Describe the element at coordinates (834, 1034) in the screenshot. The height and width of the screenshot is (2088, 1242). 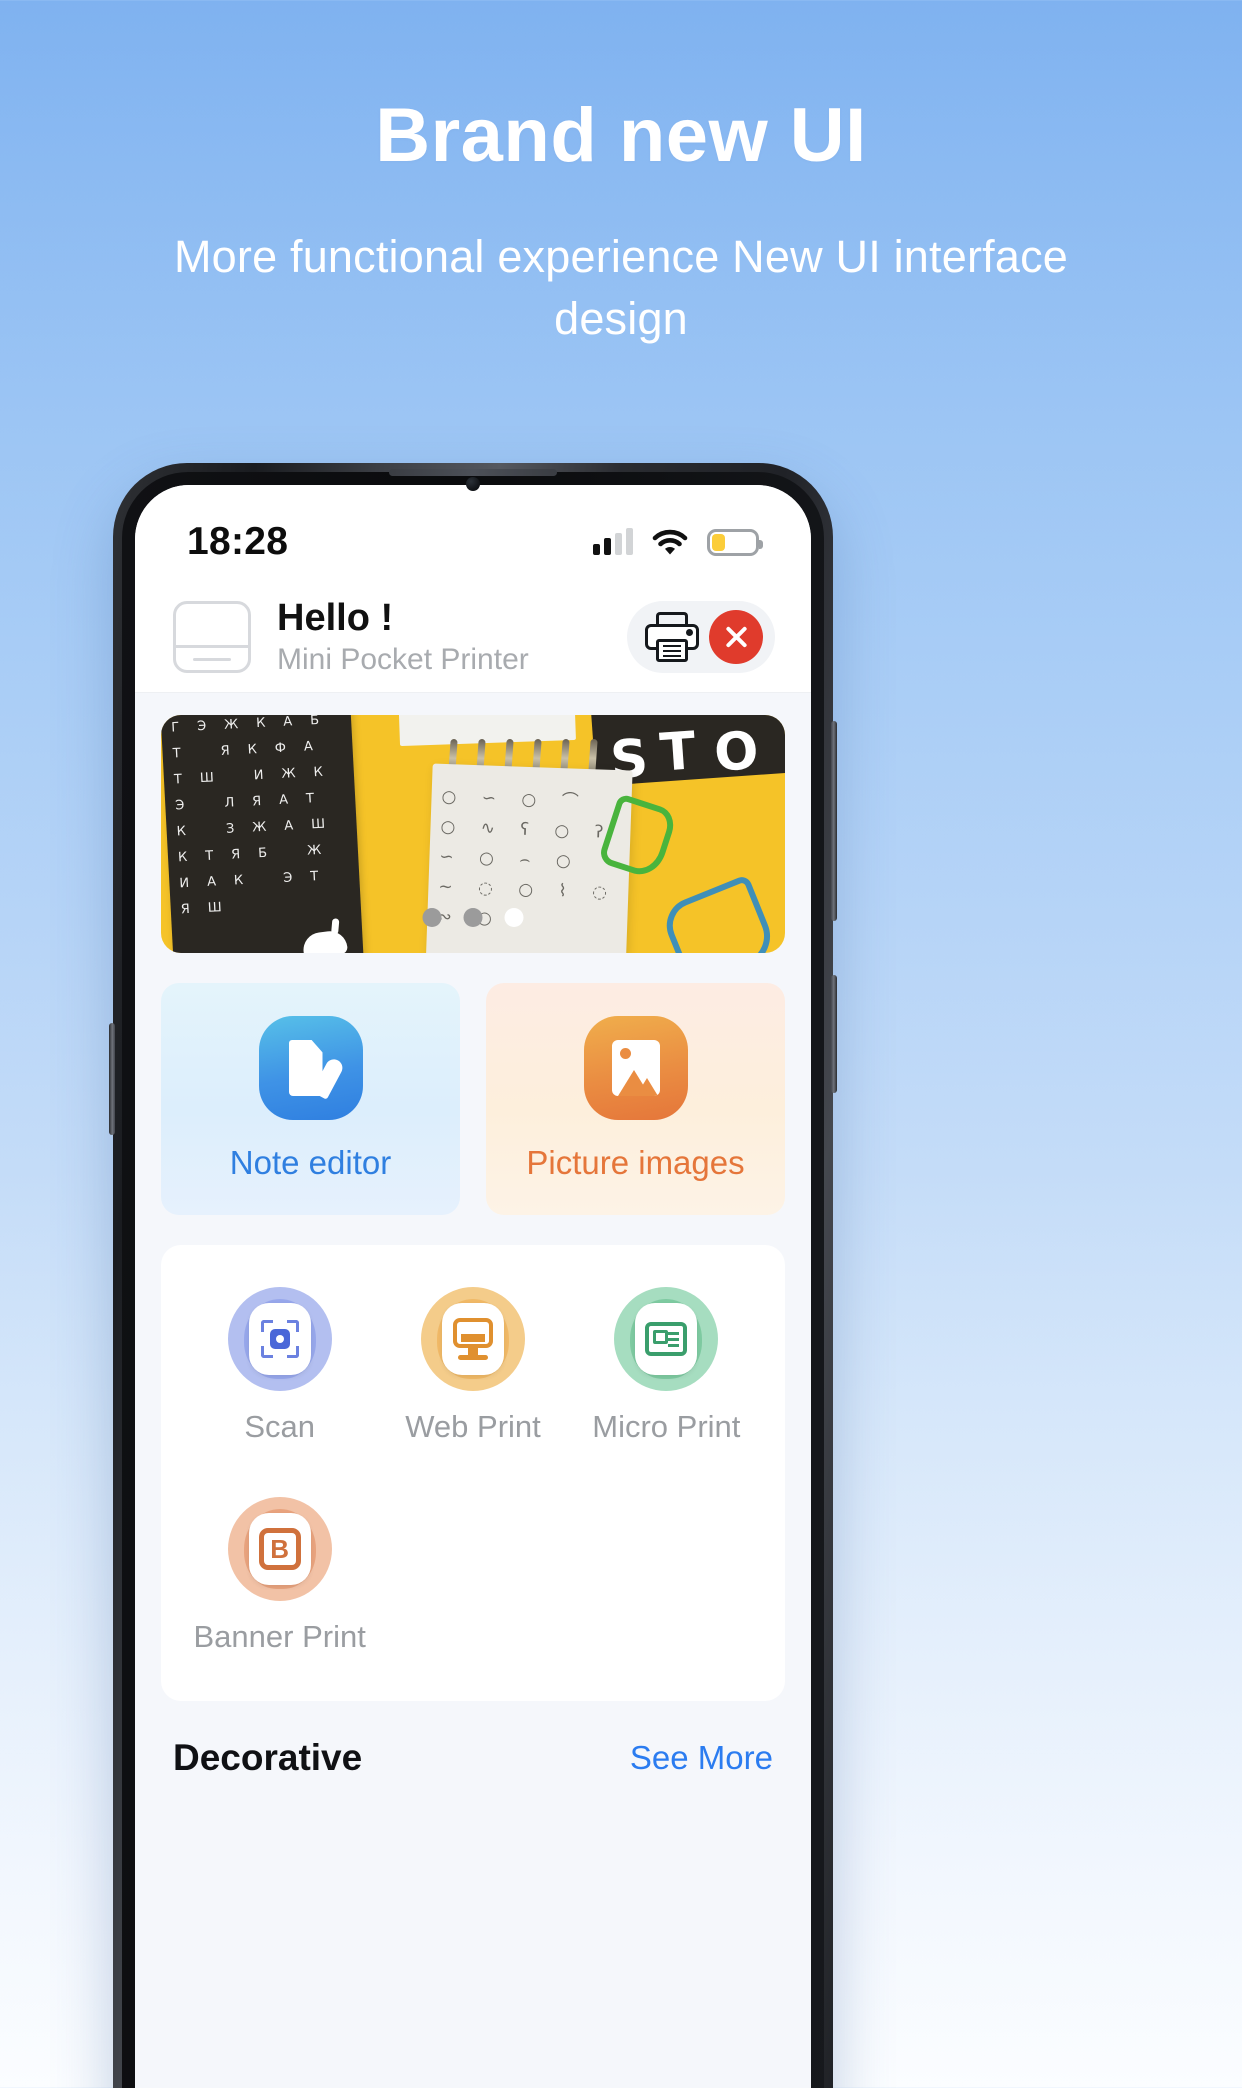
I see `power-button` at that location.